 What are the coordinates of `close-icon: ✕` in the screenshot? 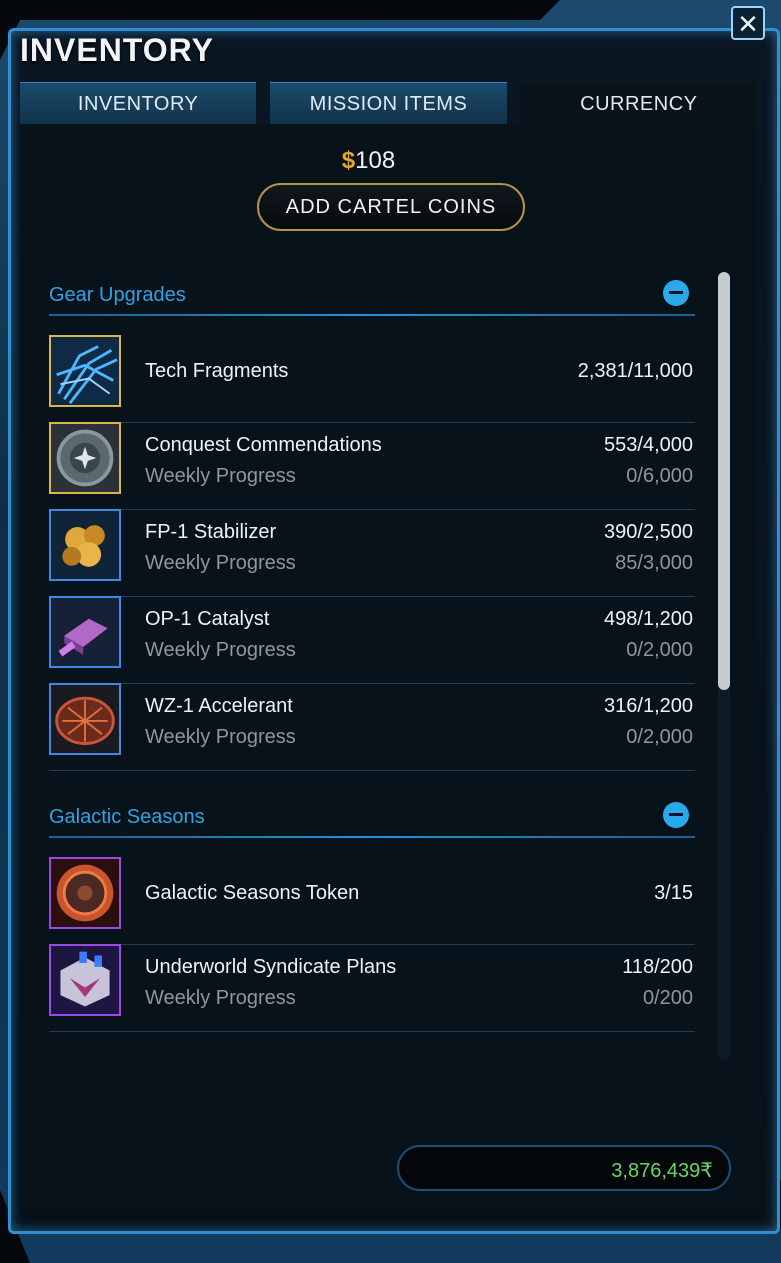 It's located at (748, 24).